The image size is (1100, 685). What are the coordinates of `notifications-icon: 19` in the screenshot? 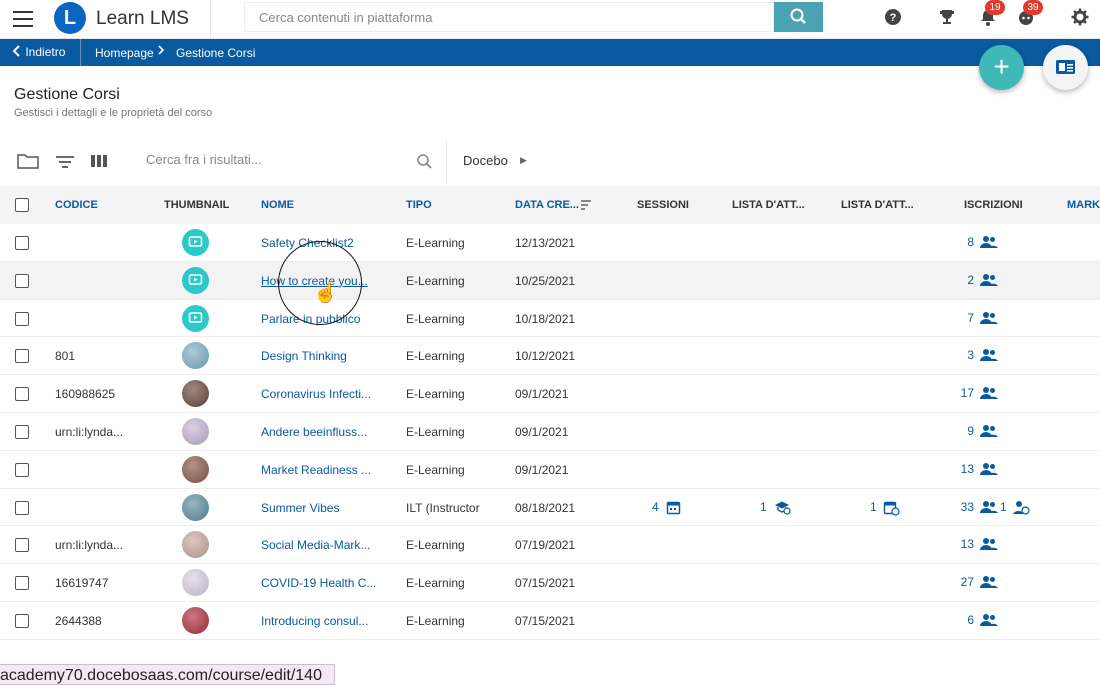 It's located at (992, 14).